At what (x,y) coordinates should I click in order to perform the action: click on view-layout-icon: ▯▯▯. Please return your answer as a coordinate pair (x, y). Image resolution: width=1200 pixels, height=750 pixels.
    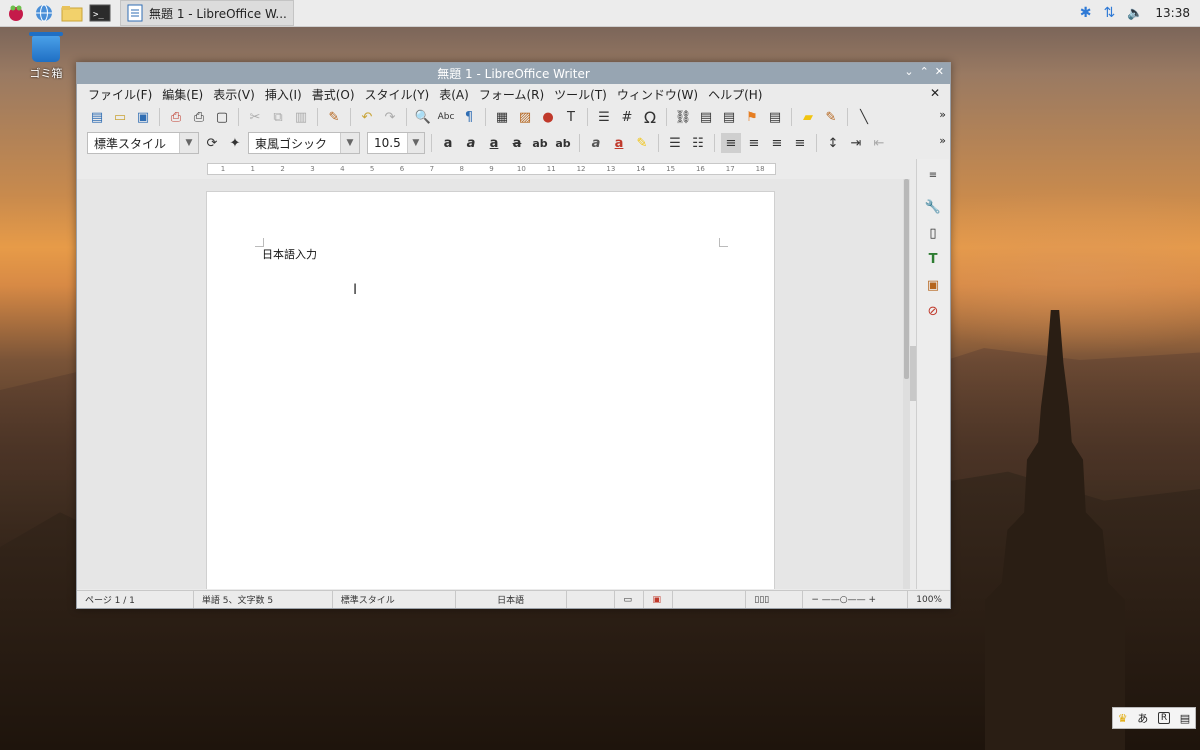
    Looking at the image, I should click on (775, 599).